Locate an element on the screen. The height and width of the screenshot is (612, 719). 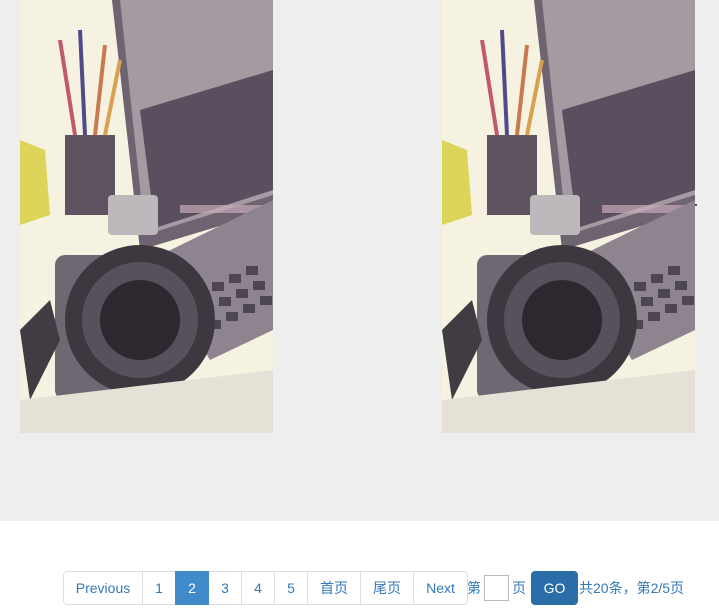
pagination: Previous 1 2 3 4 5 首页 尾页 Next is located at coordinates (265, 588).